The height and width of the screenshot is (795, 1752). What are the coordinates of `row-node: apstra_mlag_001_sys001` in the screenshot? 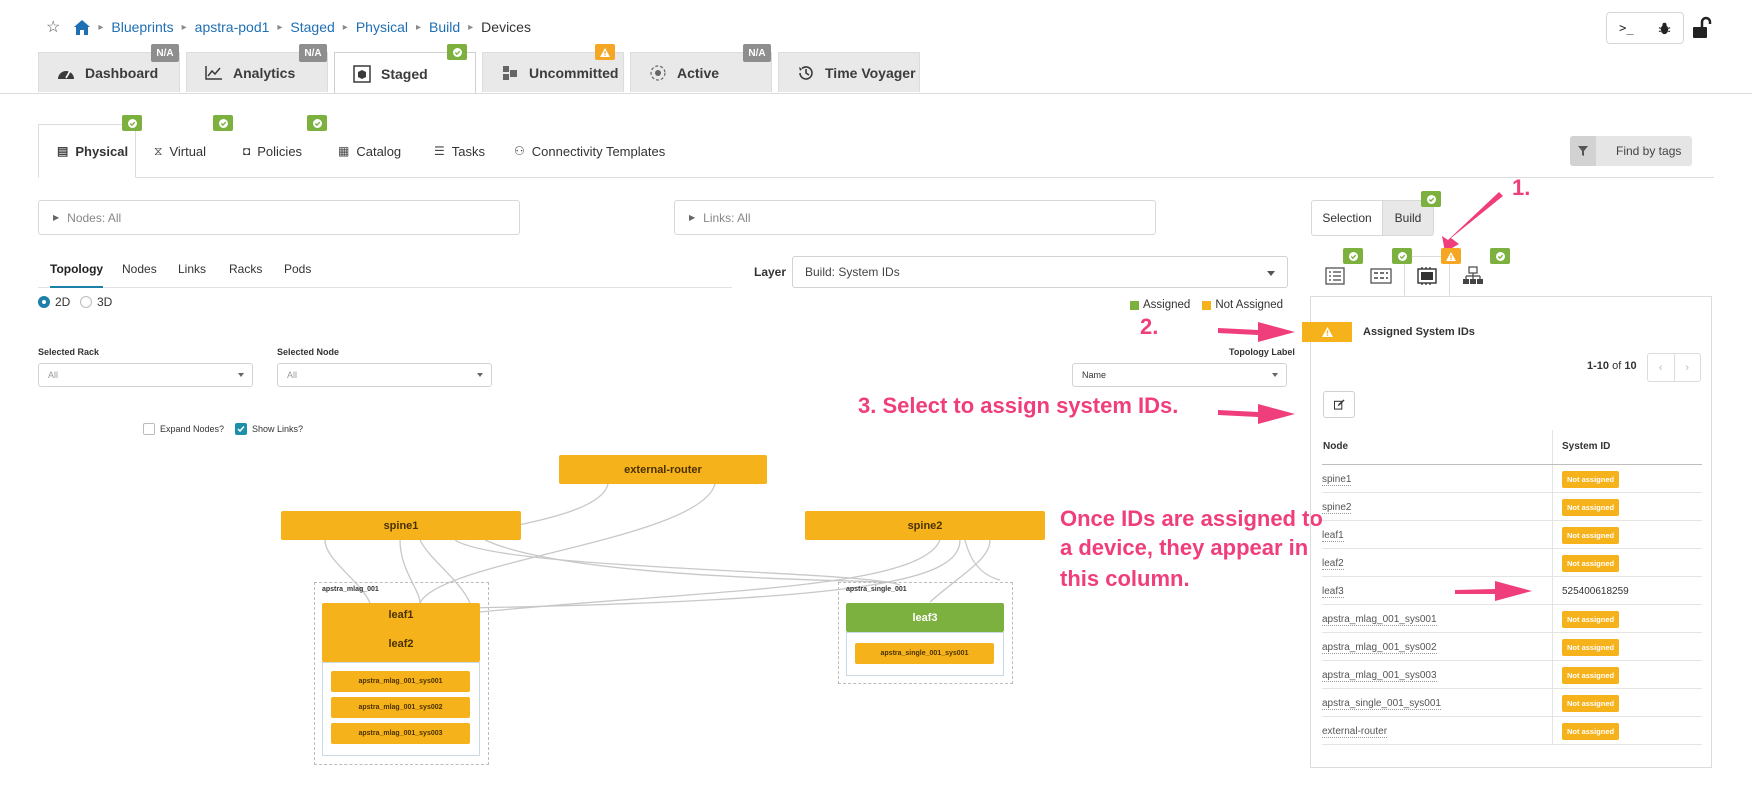 It's located at (1379, 620).